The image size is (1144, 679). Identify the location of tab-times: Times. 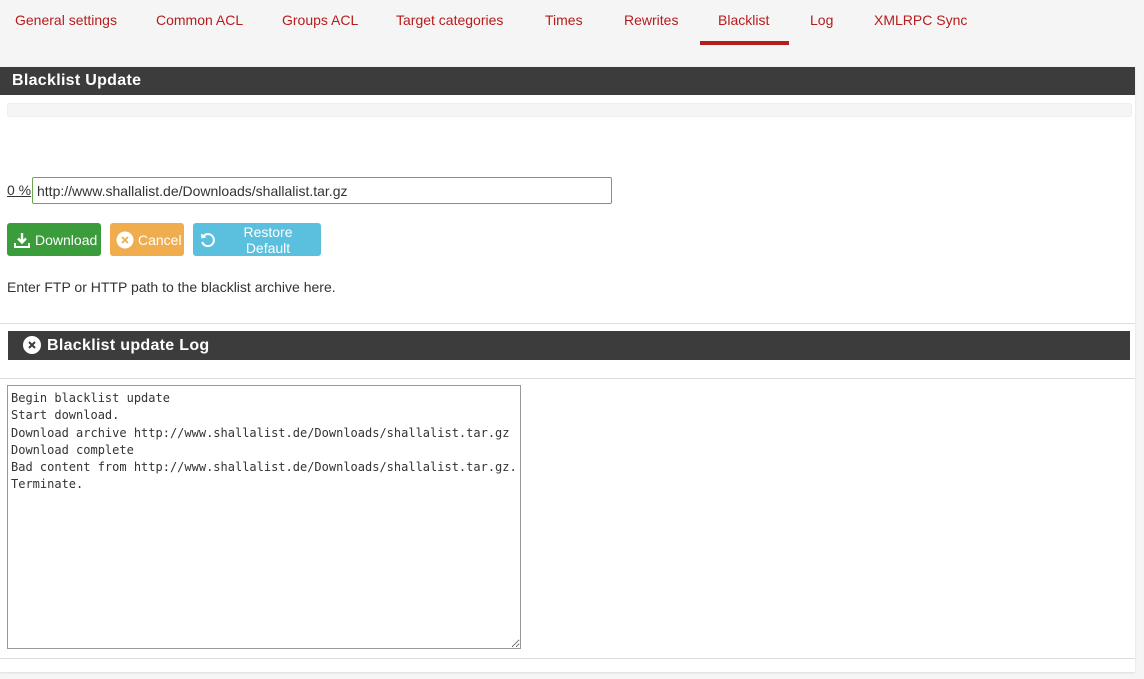
(564, 20).